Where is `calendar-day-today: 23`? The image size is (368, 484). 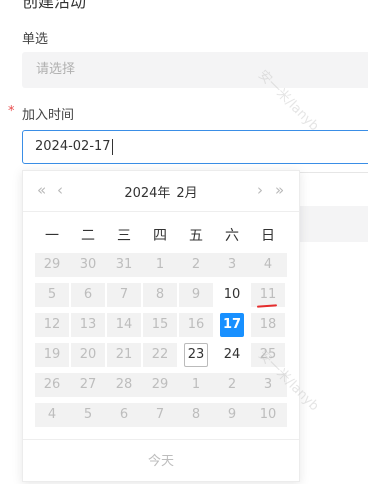 calendar-day-today: 23 is located at coordinates (196, 355).